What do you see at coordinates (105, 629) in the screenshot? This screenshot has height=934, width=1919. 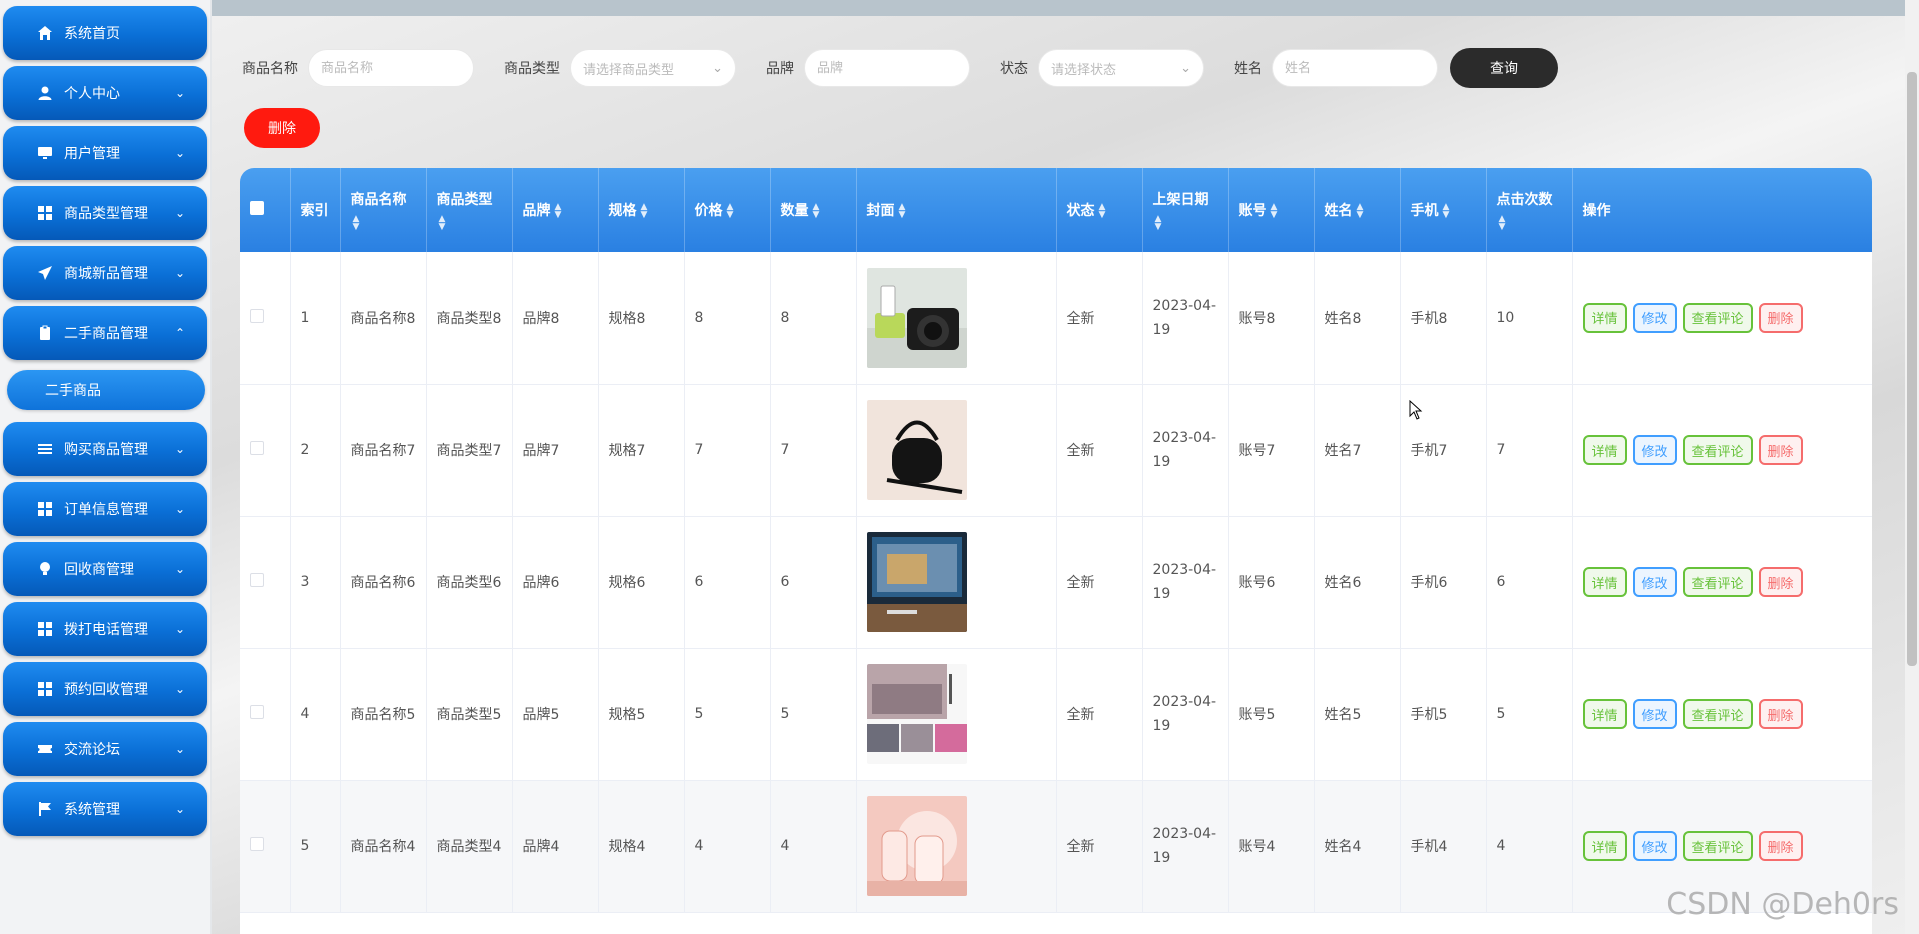 I see `sidebar-item-9: 拨打电话管理 ⌄` at bounding box center [105, 629].